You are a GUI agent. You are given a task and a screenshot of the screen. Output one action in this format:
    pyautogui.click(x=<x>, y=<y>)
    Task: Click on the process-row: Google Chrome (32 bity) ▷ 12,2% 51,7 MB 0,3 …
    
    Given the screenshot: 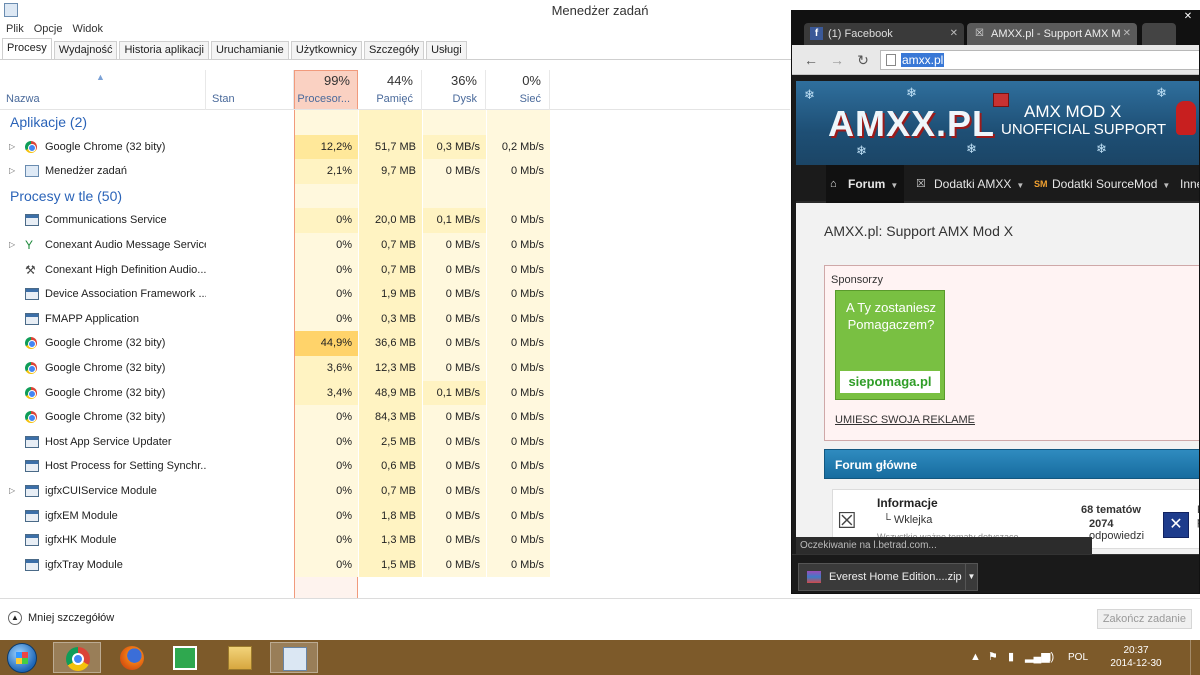 What is the action you would take?
    pyautogui.click(x=395, y=147)
    